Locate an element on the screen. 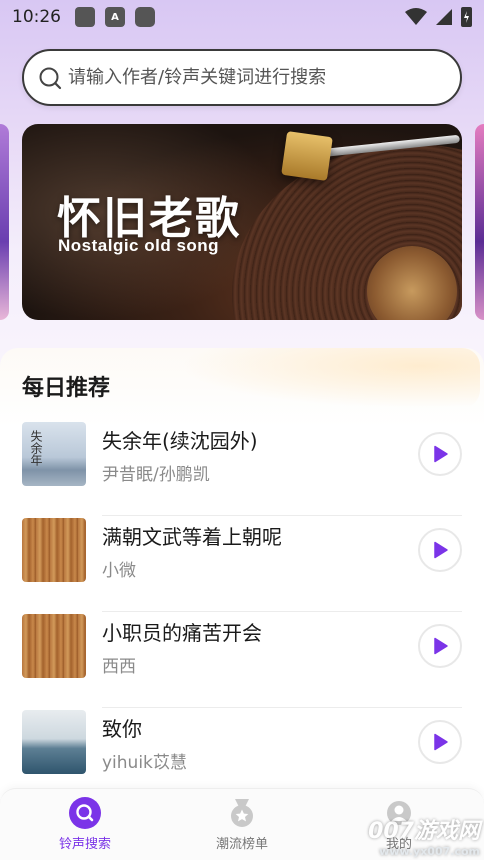  song-name: 满朝文武等着上朝呢 is located at coordinates (192, 537).